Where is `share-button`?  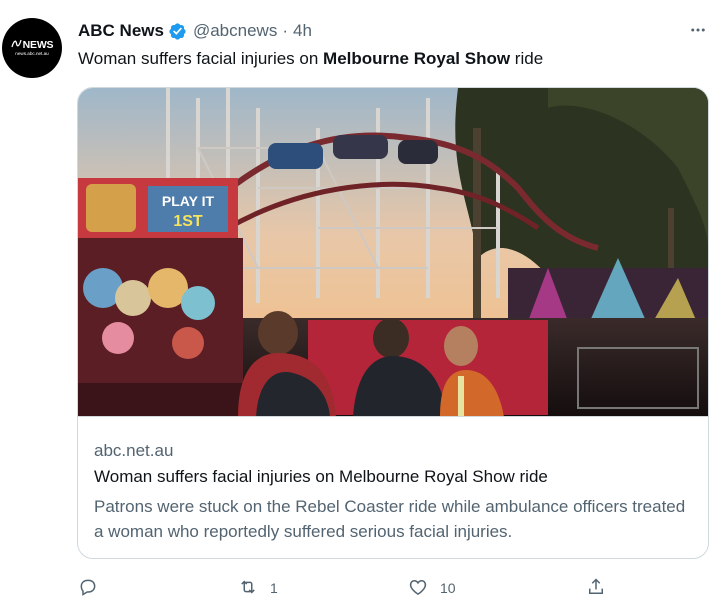
share-button is located at coordinates (602, 588).